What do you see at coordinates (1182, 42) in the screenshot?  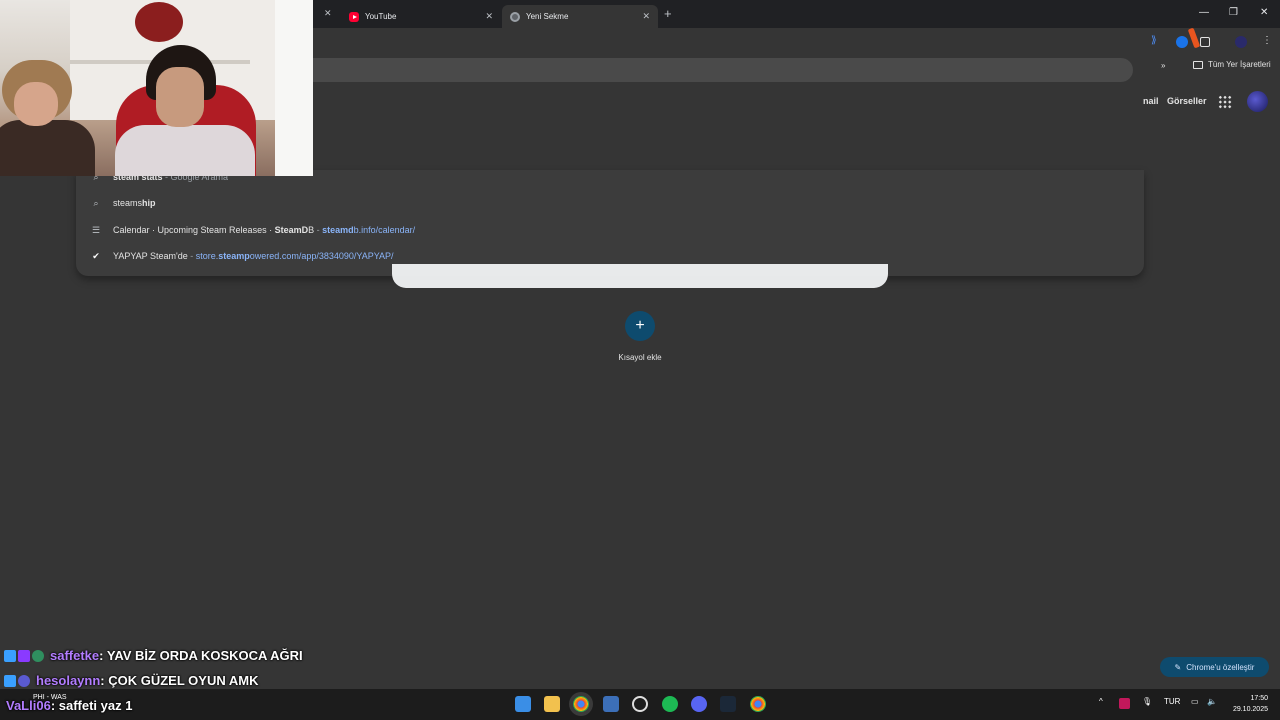 I see `extension-icon` at bounding box center [1182, 42].